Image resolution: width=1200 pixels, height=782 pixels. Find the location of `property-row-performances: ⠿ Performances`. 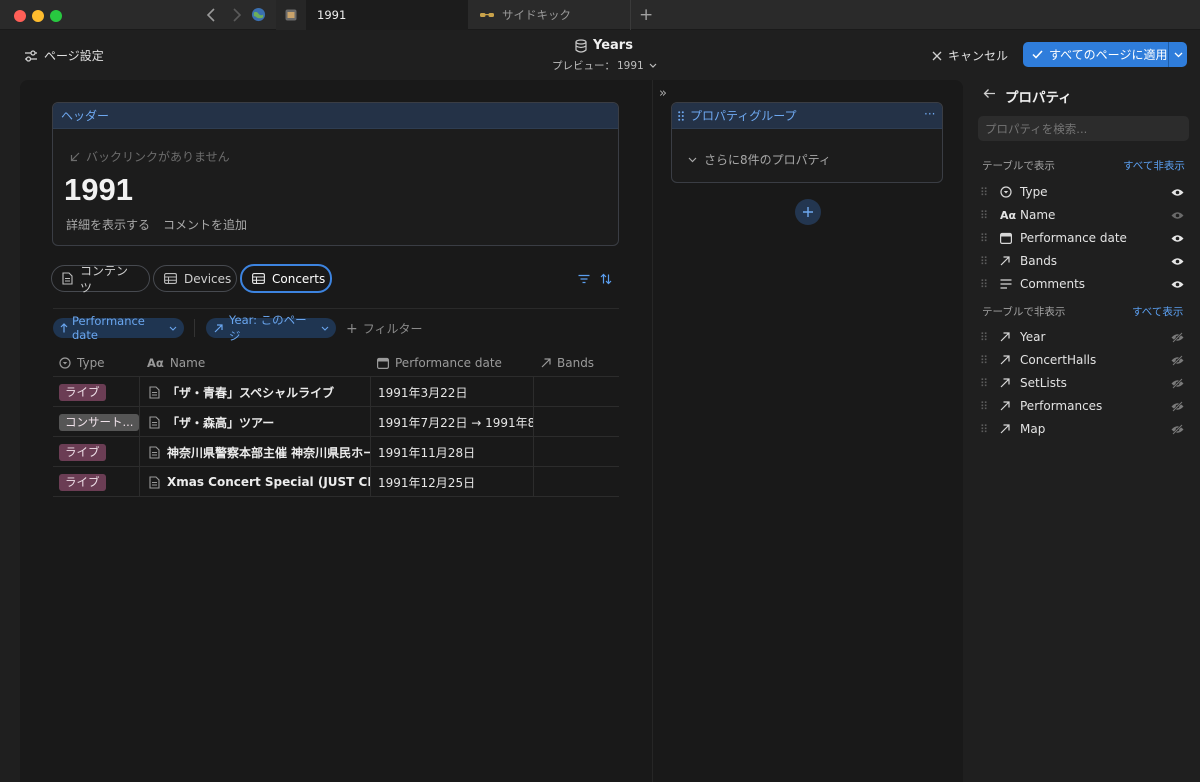

property-row-performances: ⠿ Performances is located at coordinates (1082, 406).